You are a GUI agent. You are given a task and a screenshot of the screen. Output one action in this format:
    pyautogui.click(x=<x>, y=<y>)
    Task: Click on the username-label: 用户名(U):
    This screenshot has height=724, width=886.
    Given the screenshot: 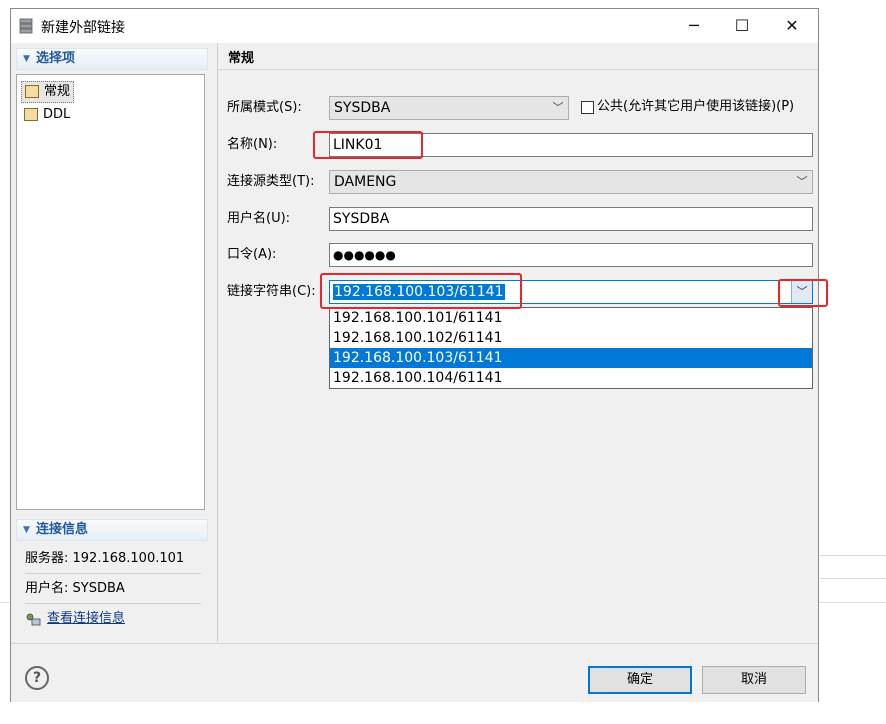 What is the action you would take?
    pyautogui.click(x=259, y=218)
    